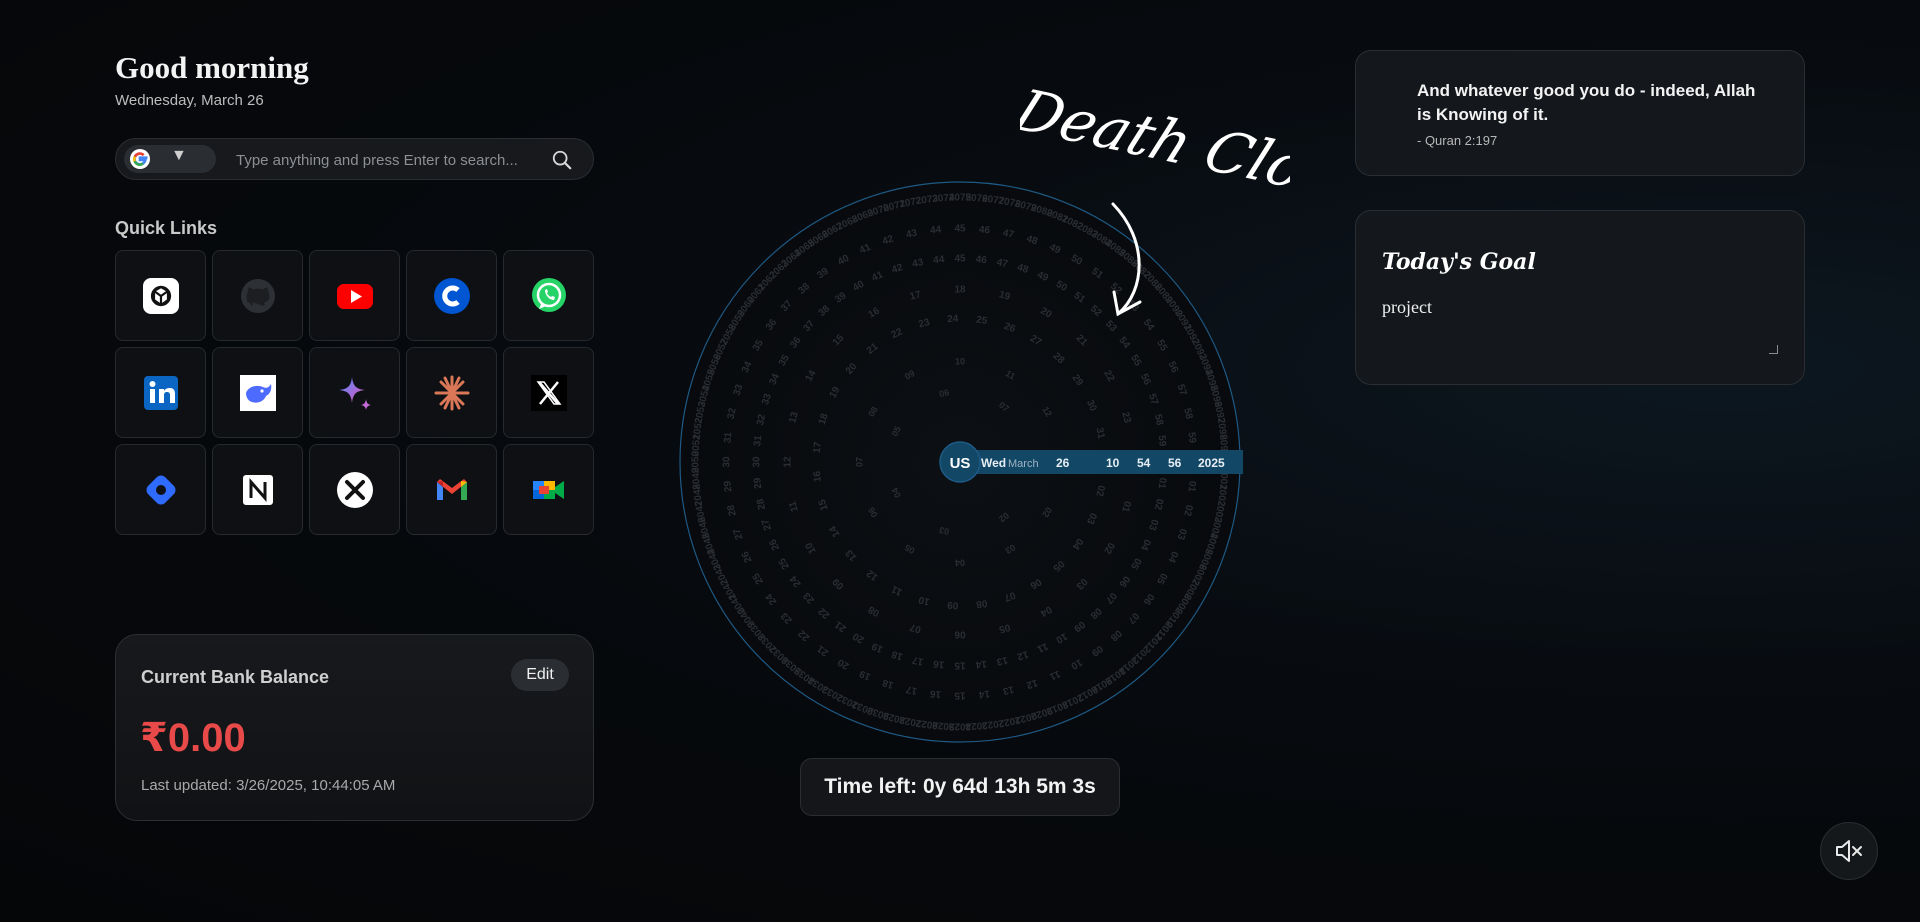 The height and width of the screenshot is (922, 1920). I want to click on goal-card: Today's Goal :, so click(1580, 297).